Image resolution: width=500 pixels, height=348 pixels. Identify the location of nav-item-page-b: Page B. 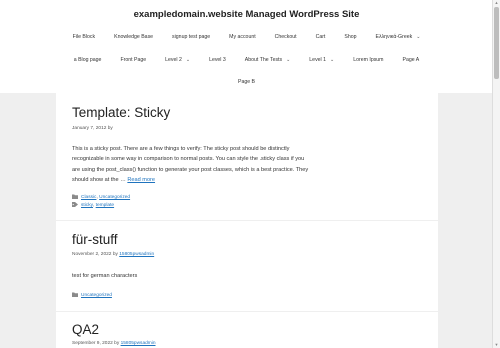
(246, 82).